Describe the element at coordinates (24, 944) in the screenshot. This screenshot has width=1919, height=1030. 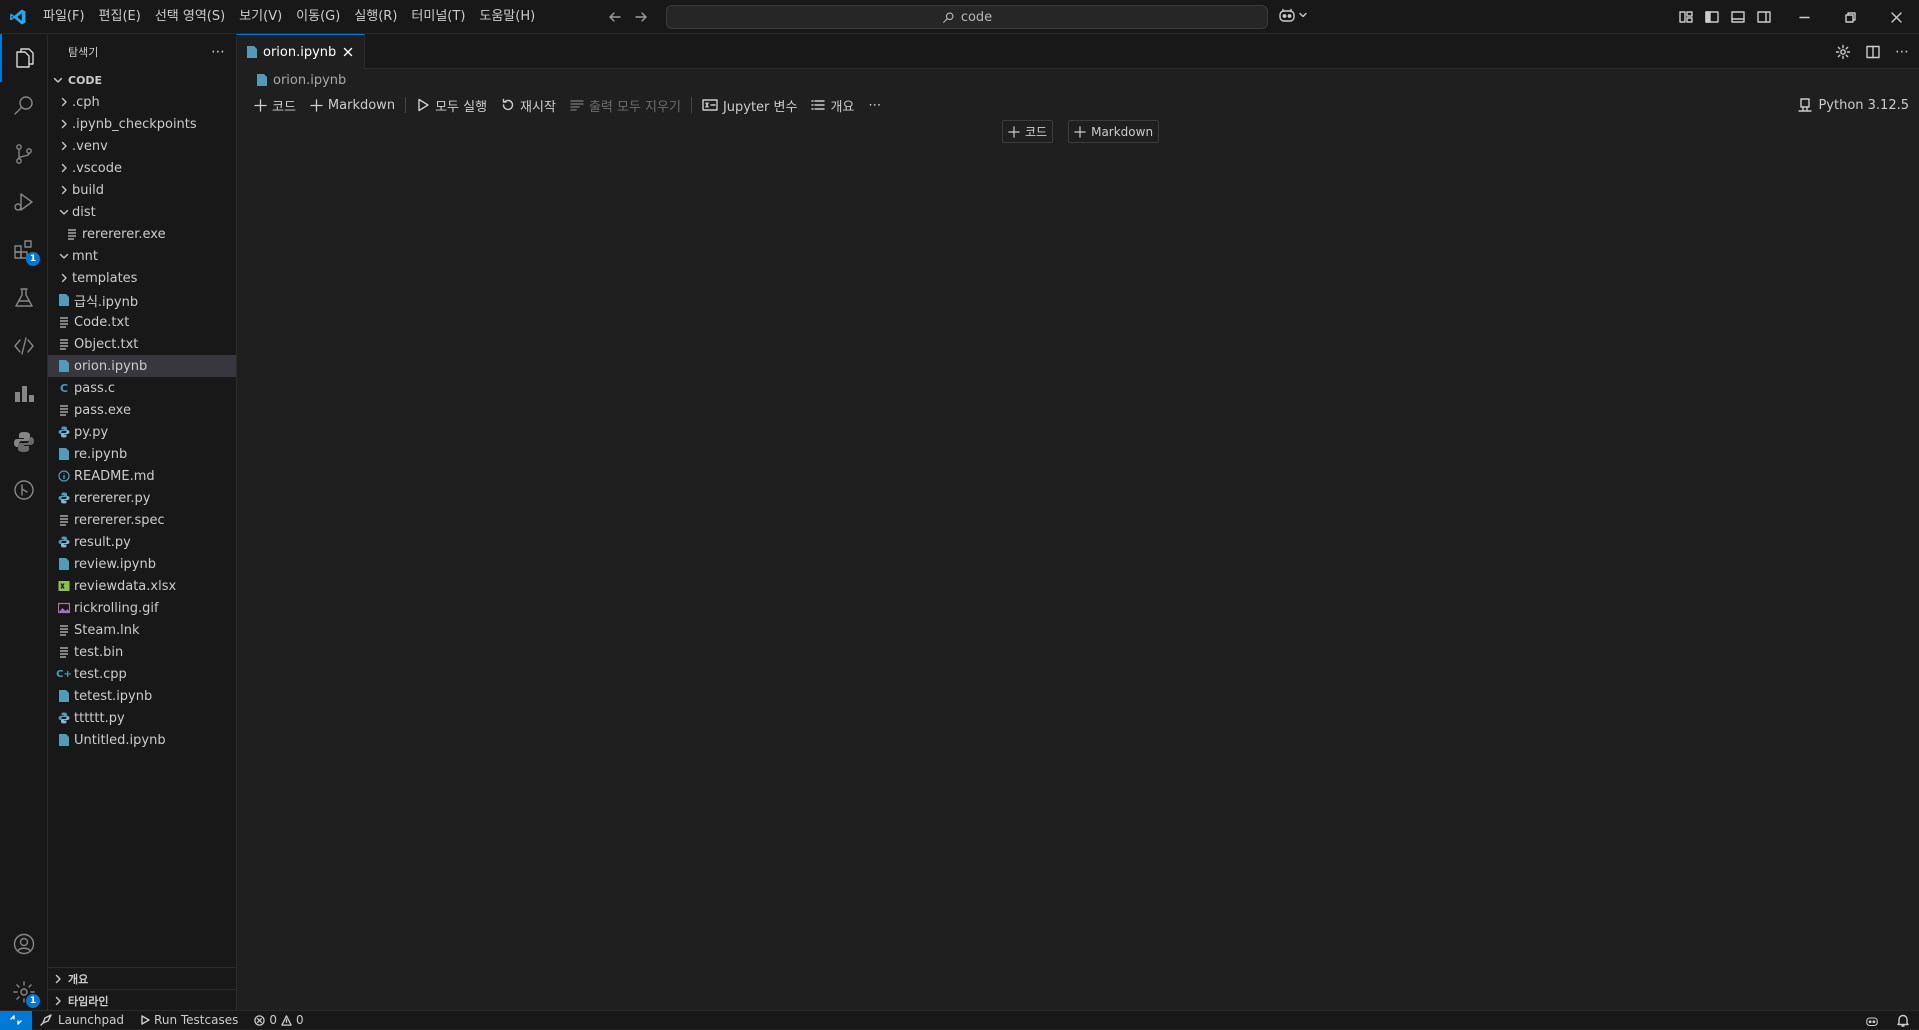
I see `accounts-icon` at that location.